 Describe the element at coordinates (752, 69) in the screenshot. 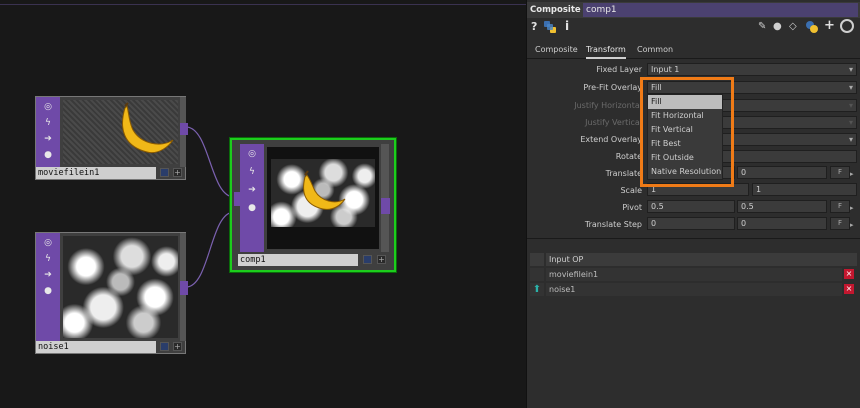

I see `fixed-layer-dropdown: Input 1 ▾` at that location.